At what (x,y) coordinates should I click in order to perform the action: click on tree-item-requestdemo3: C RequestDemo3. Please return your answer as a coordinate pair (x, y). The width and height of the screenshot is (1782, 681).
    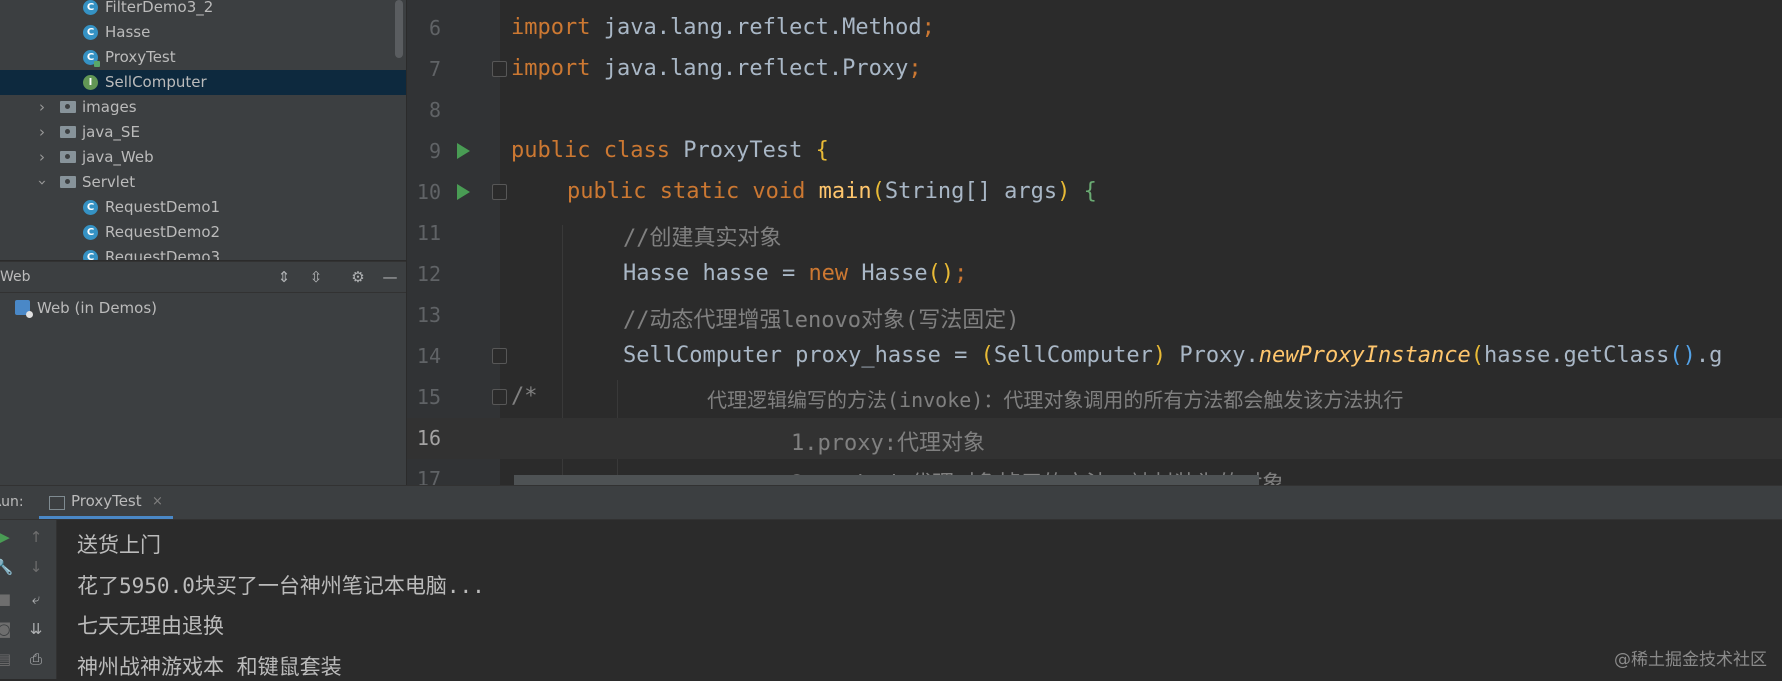
    Looking at the image, I should click on (203, 252).